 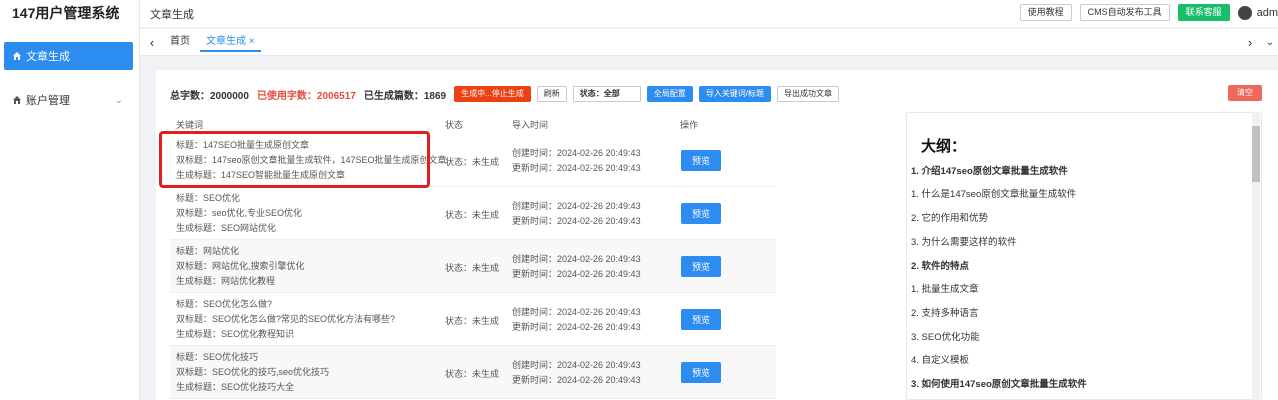 What do you see at coordinates (48, 101) in the screenshot?
I see `sidebar-item-label: 账户管理` at bounding box center [48, 101].